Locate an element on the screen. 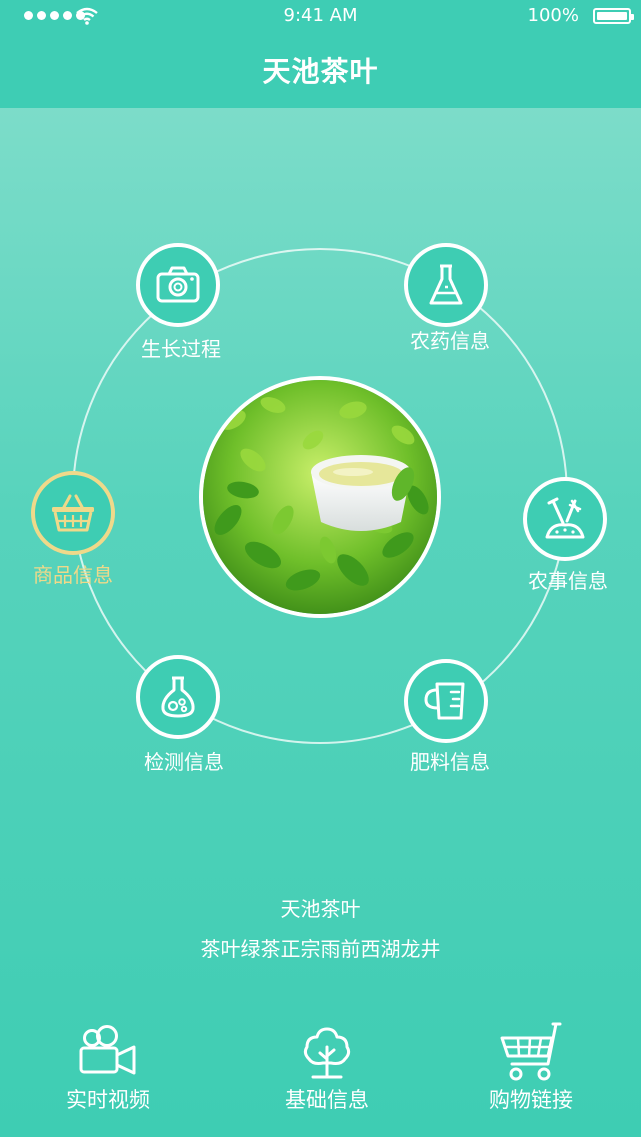 The image size is (641, 1137). lab-flask-icon is located at coordinates (178, 697).